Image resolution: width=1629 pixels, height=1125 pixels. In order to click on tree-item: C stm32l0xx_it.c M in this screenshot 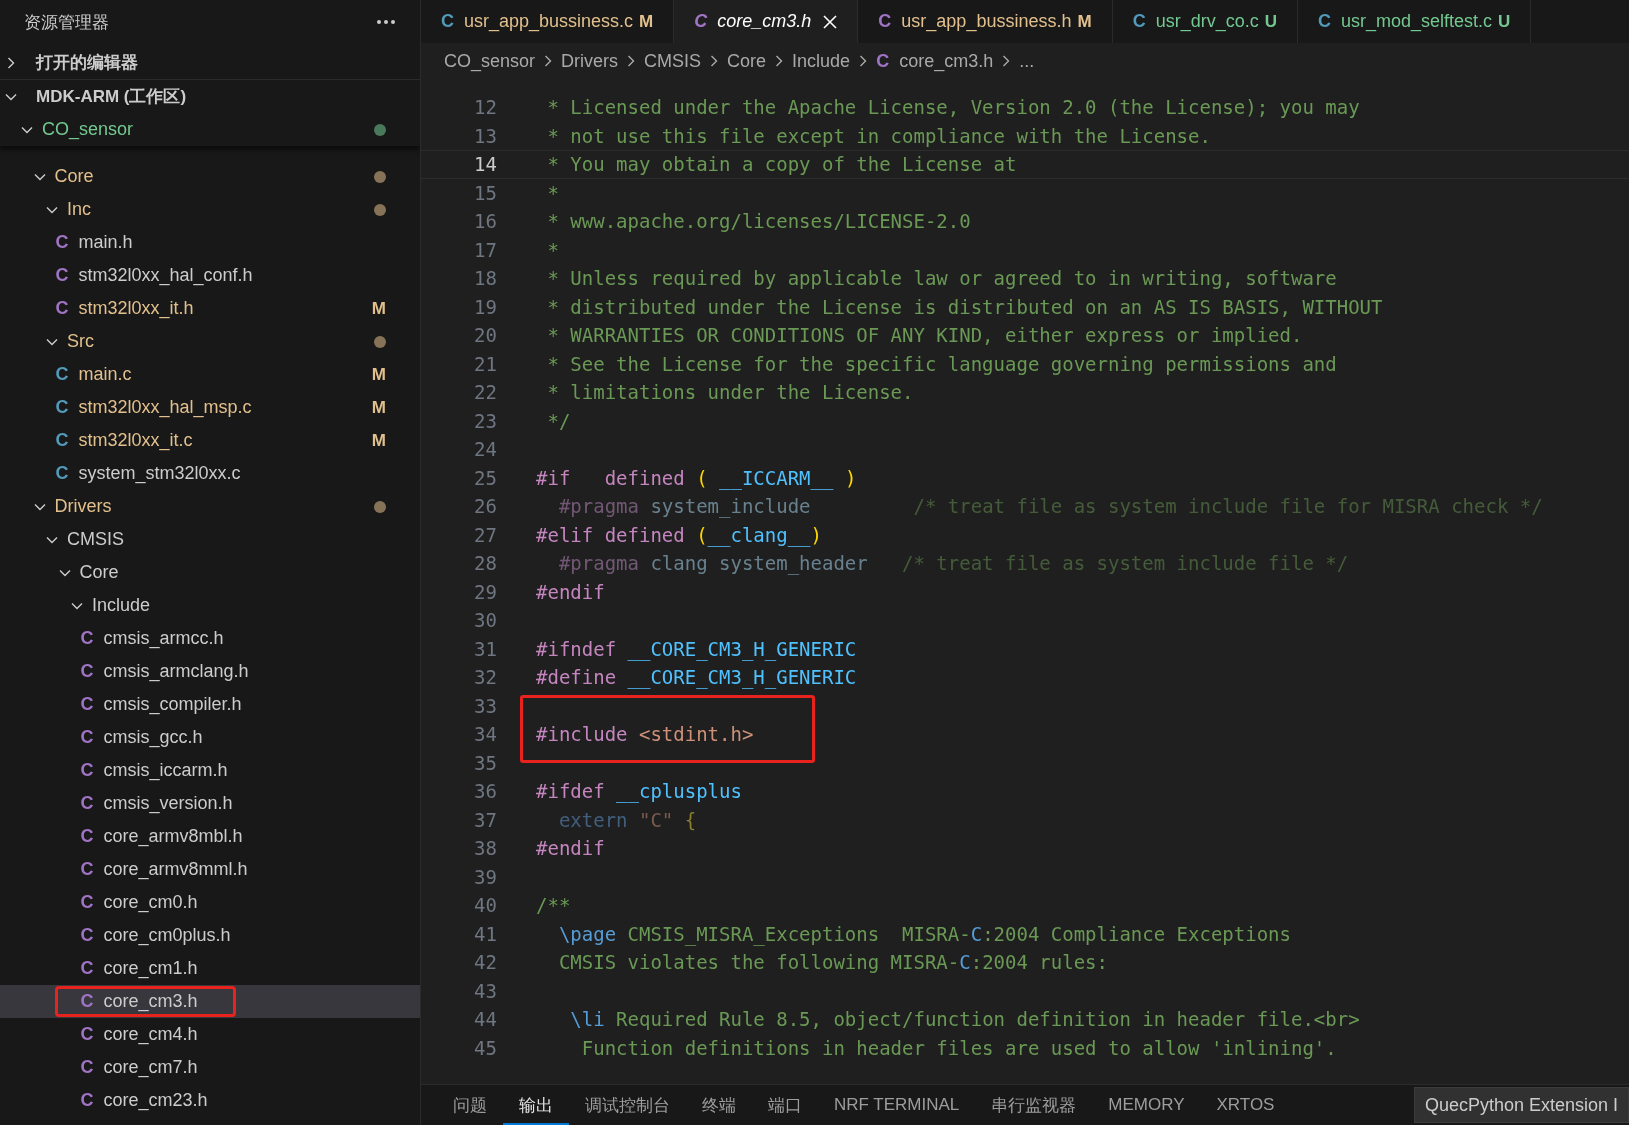, I will do `click(210, 440)`.